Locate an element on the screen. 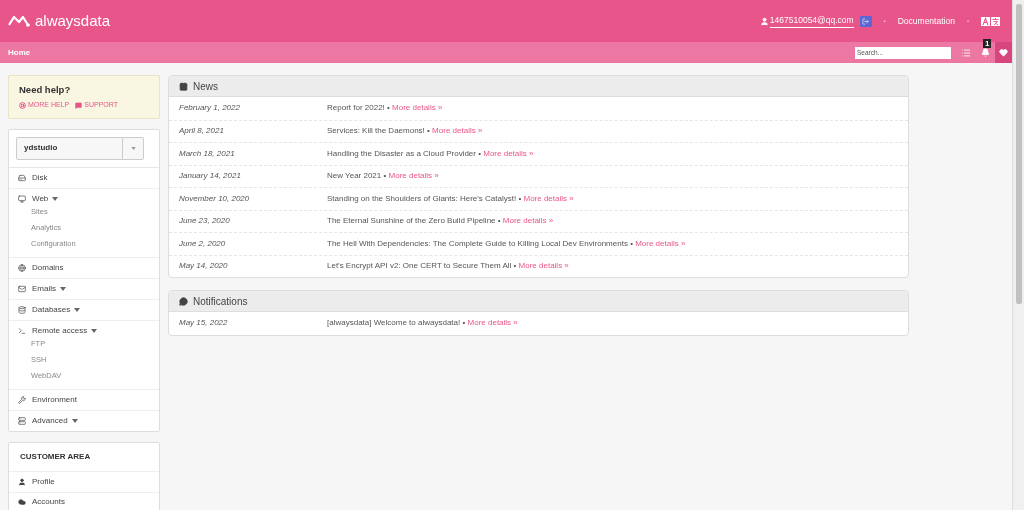  page-title: Home is located at coordinates (19, 52).